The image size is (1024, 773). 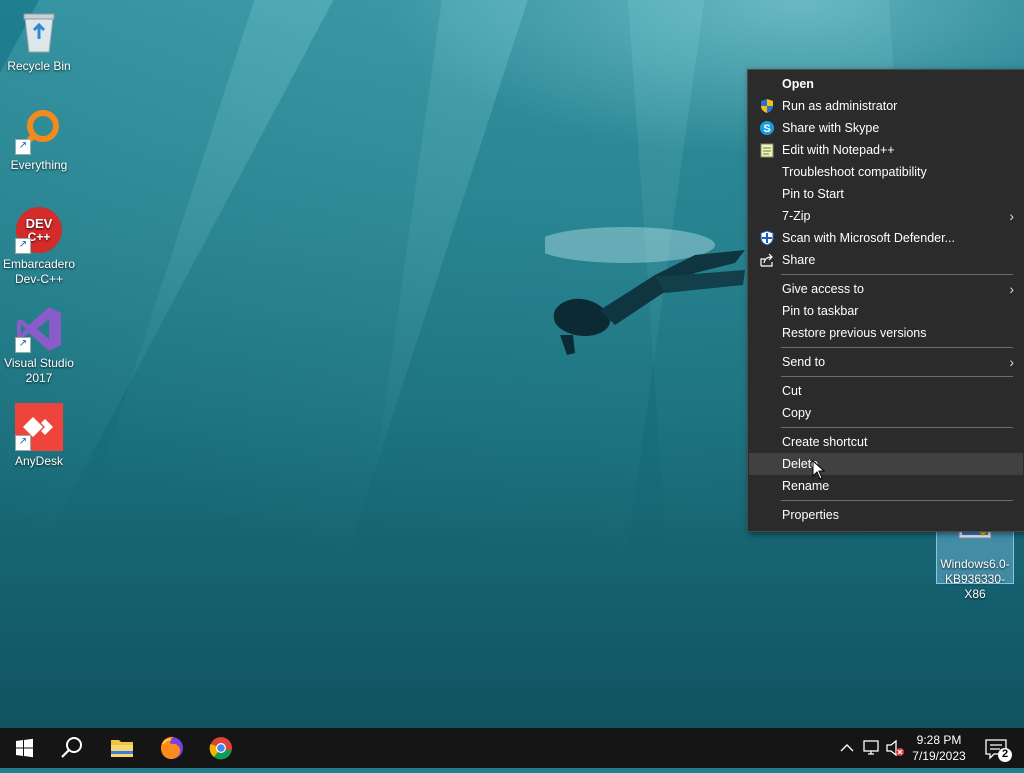 I want to click on visual-studio-icon: ↗, so click(x=39, y=329).